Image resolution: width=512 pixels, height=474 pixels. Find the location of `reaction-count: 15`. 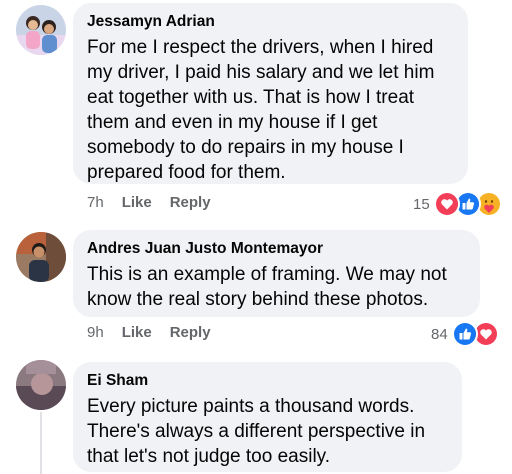

reaction-count: 15 is located at coordinates (421, 204).